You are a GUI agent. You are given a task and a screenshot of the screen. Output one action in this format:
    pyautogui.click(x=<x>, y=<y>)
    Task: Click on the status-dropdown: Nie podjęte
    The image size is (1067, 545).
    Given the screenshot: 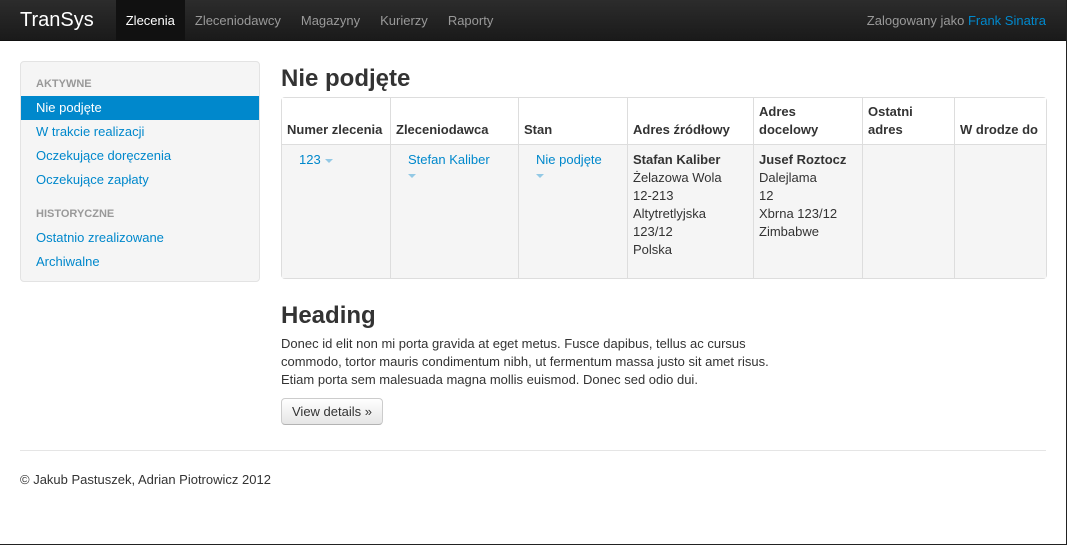 What is the action you would take?
    pyautogui.click(x=573, y=164)
    